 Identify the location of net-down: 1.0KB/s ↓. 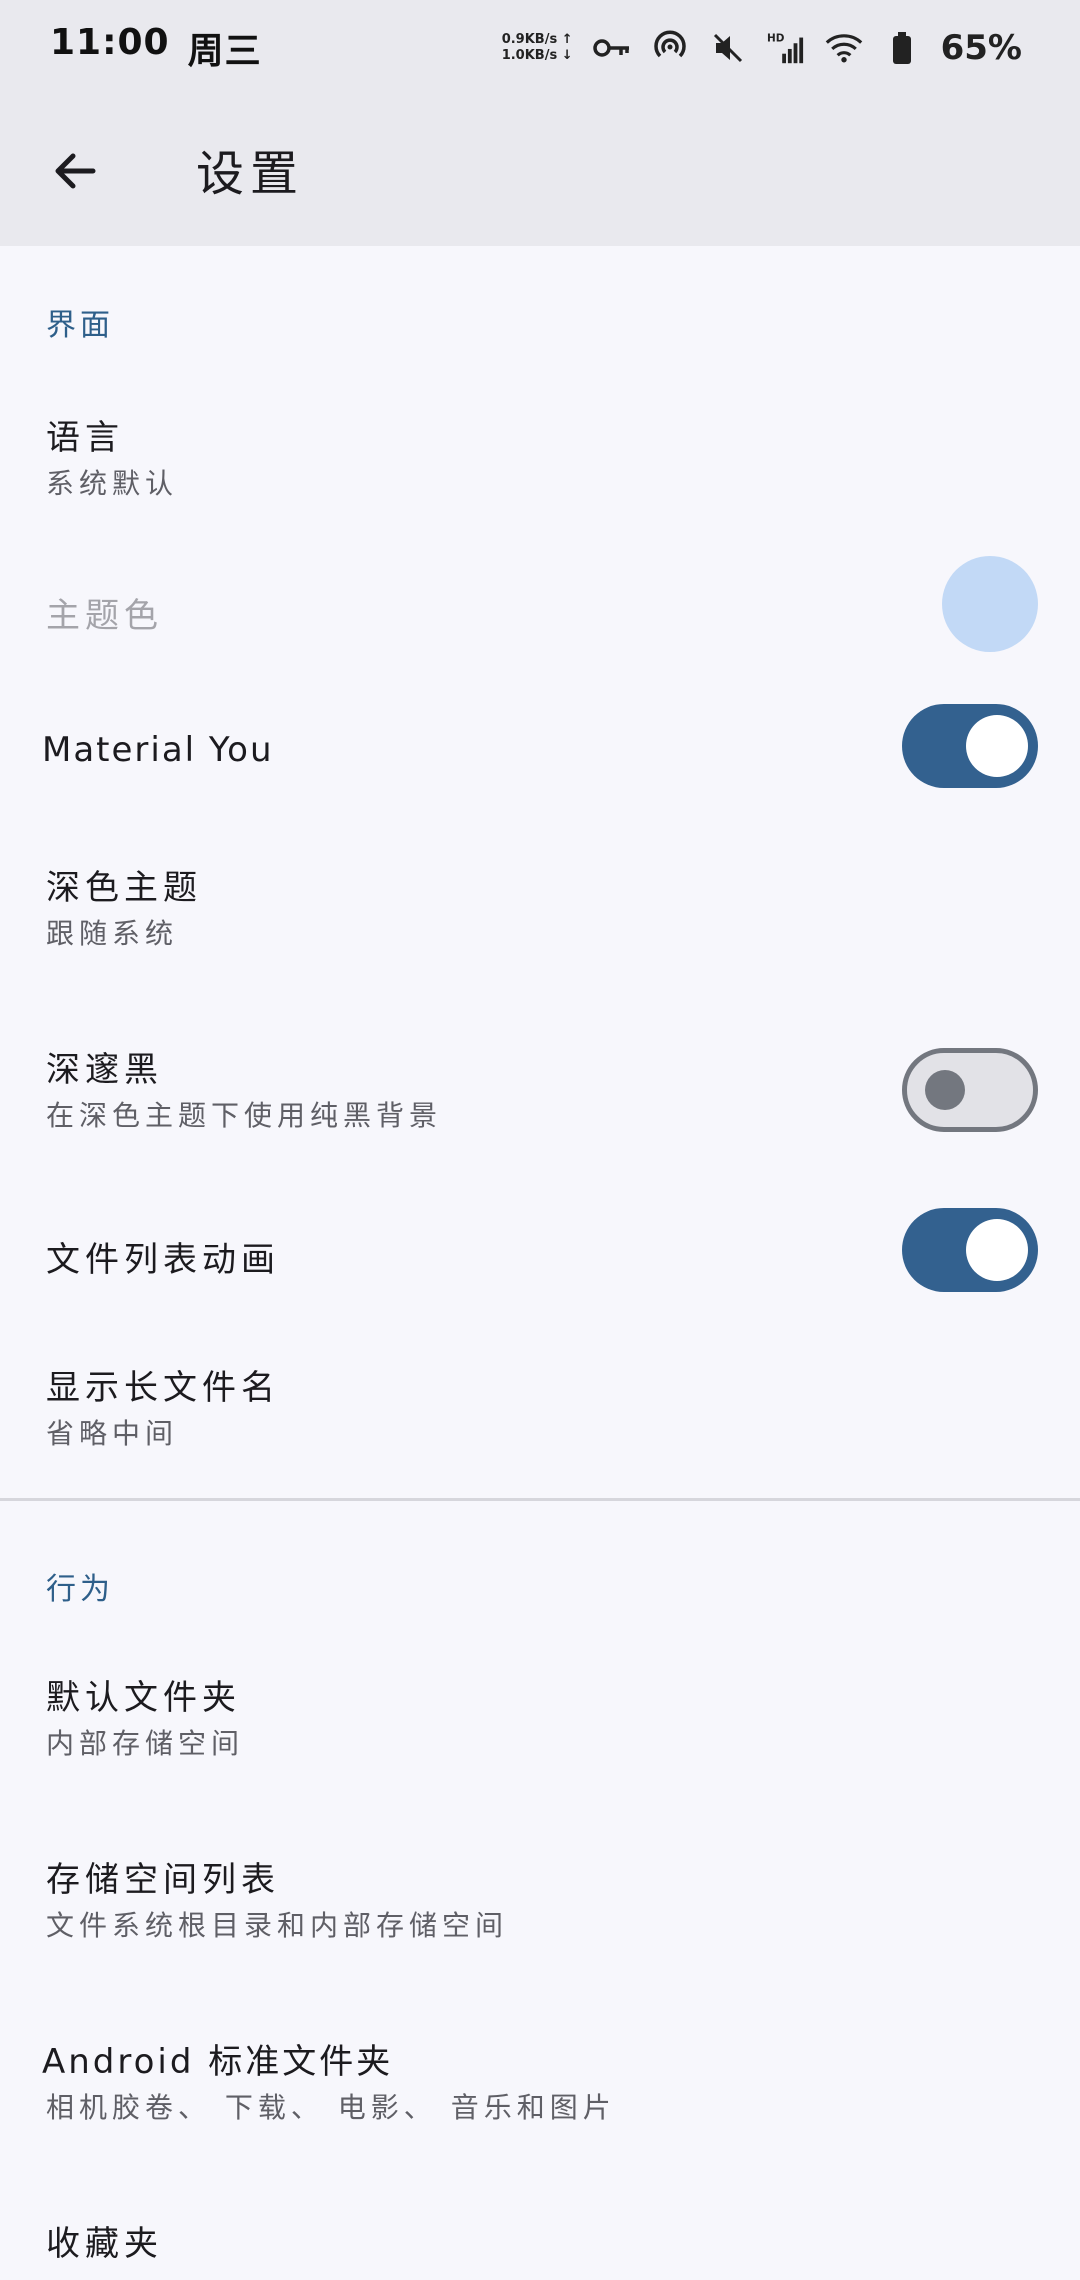
(537, 55).